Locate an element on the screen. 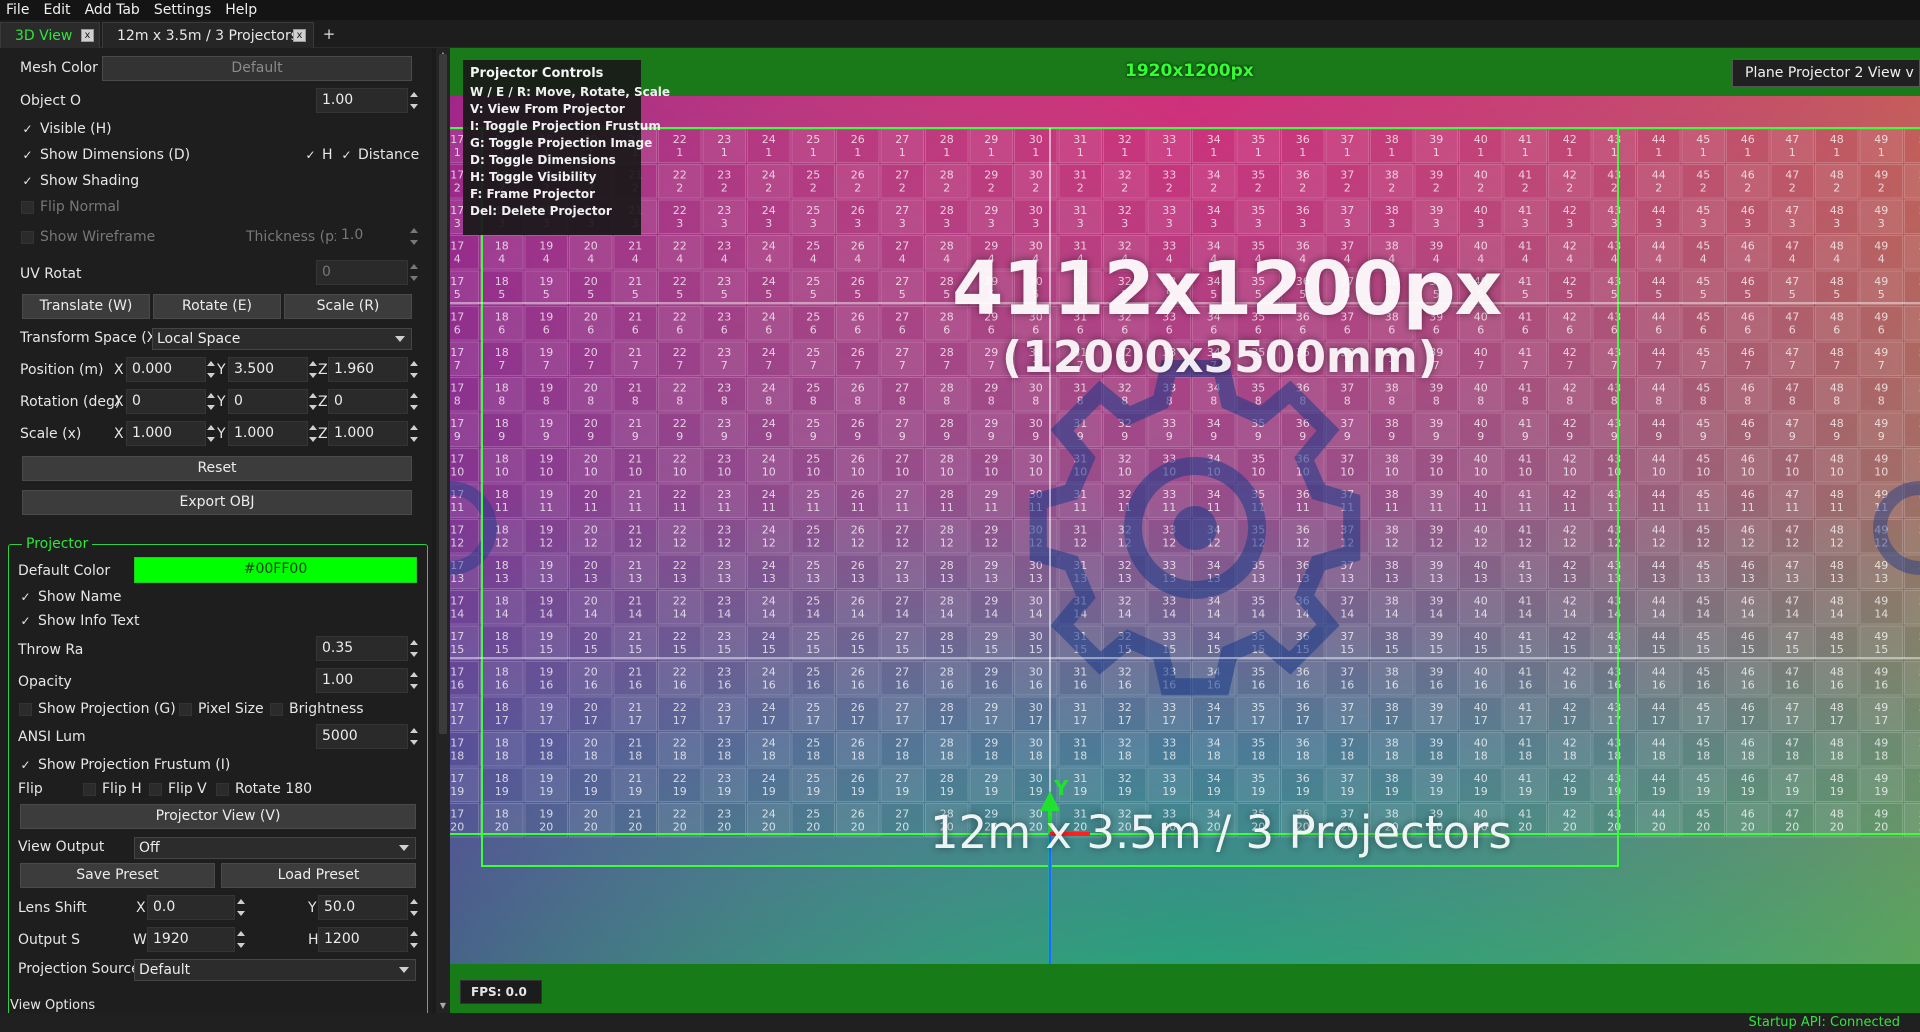  position-x-spinner is located at coordinates (211, 369).